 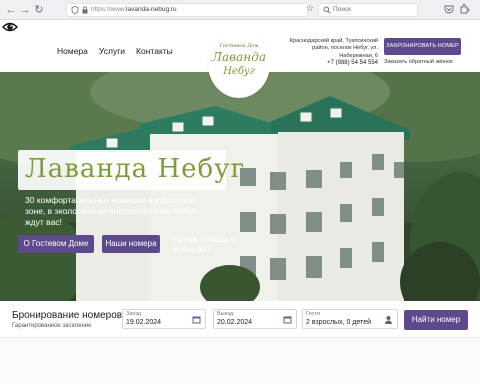 What do you see at coordinates (187, 10) in the screenshot?
I see `address-bar: https://www.lavanda-nebug.ru` at bounding box center [187, 10].